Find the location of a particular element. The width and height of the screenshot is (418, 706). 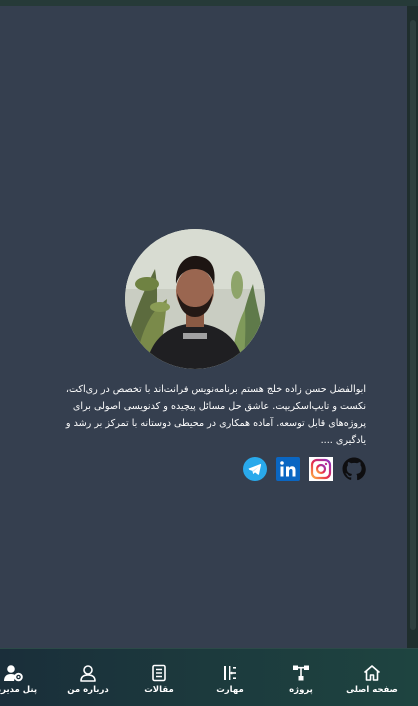

telegram-icon is located at coordinates (255, 469).